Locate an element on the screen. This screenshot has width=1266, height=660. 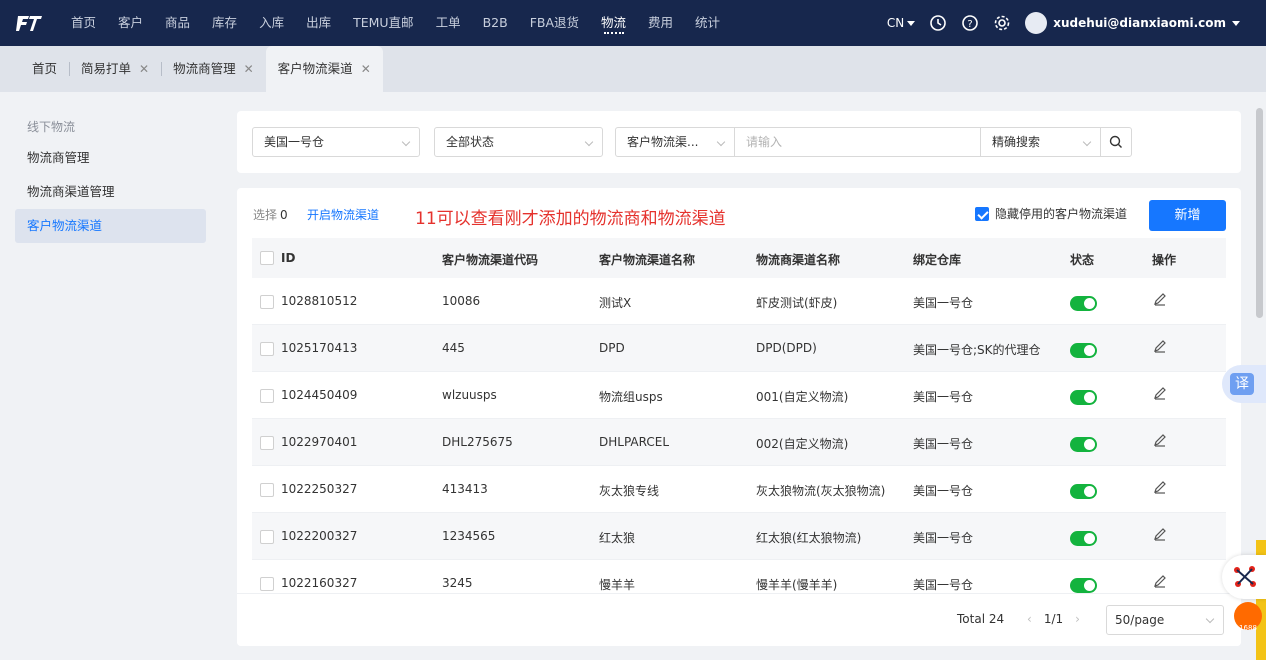
select-all-checkbox is located at coordinates (267, 258).